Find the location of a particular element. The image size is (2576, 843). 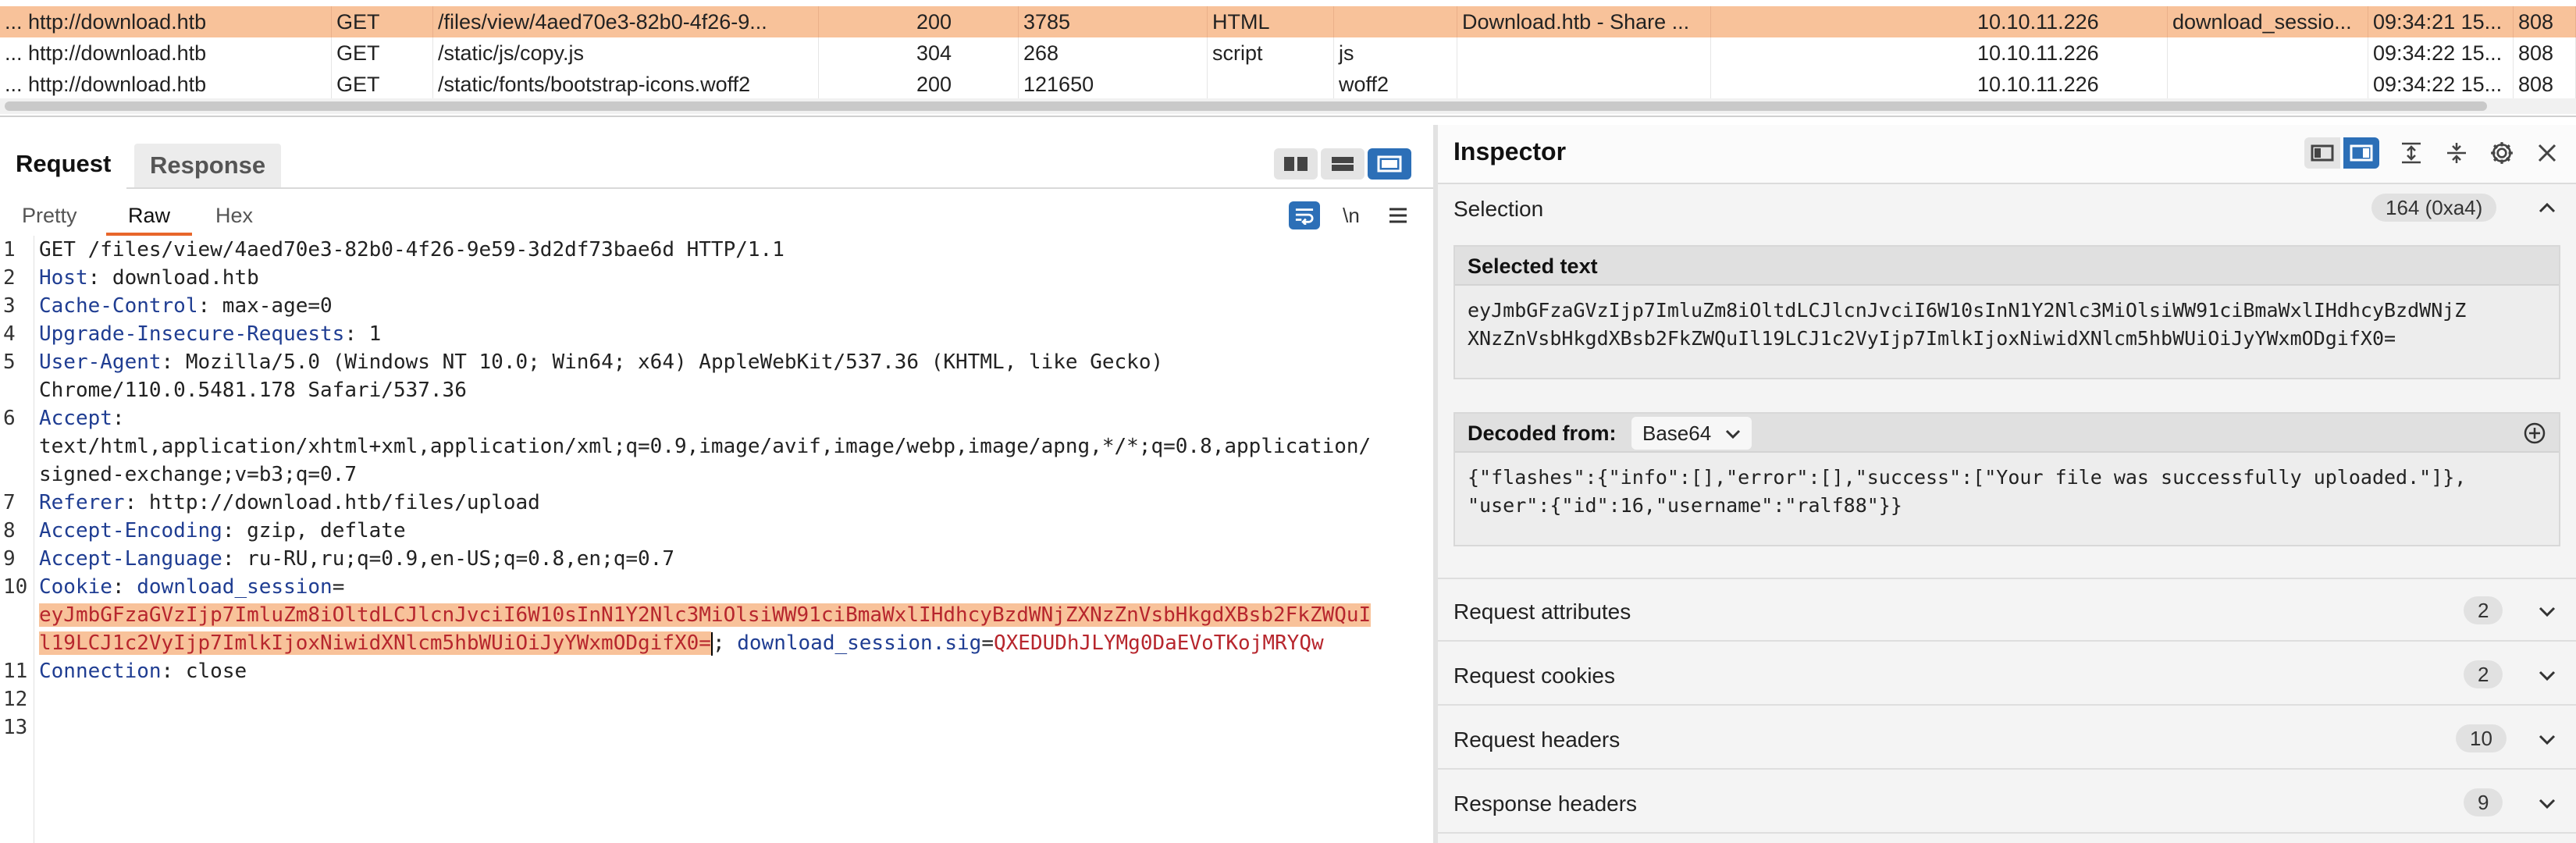

split-vertical-layout-icon is located at coordinates (1342, 164).